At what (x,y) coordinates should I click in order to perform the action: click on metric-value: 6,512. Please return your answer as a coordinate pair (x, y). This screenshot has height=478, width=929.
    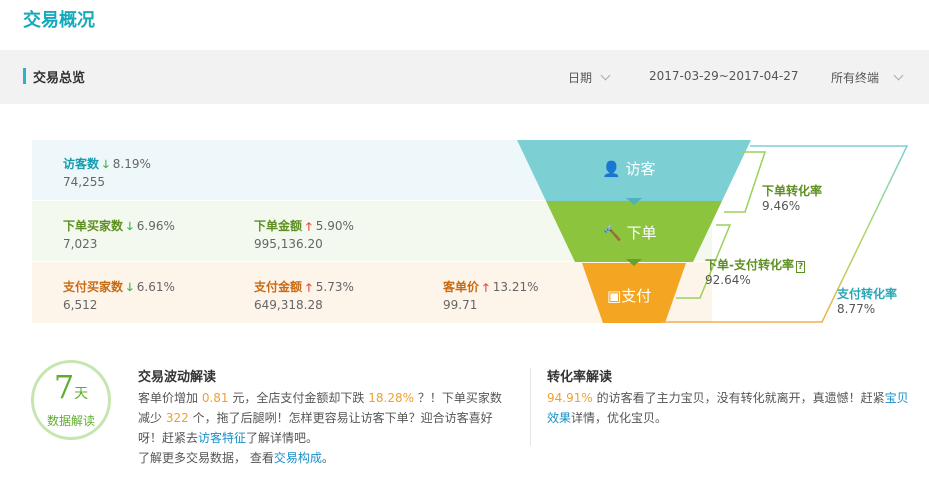
    Looking at the image, I should click on (80, 305).